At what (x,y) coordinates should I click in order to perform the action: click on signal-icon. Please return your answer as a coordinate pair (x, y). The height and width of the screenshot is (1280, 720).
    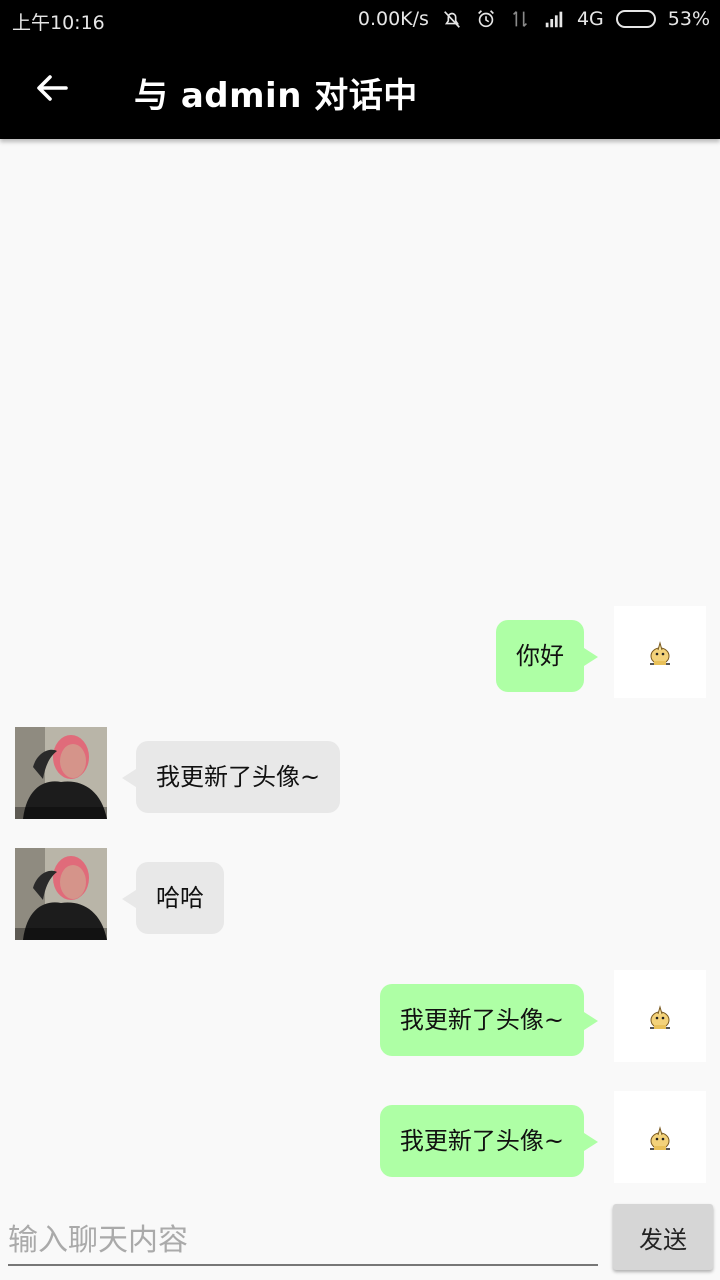
    Looking at the image, I should click on (554, 19).